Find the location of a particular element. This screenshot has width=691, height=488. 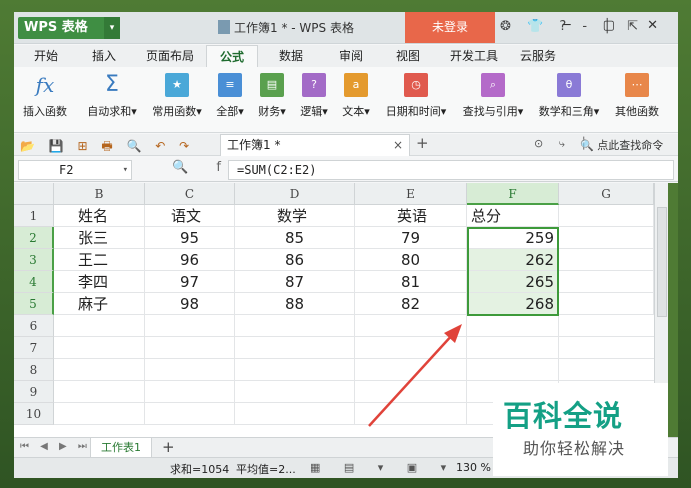

text-a-icon: a is located at coordinates (356, 85).